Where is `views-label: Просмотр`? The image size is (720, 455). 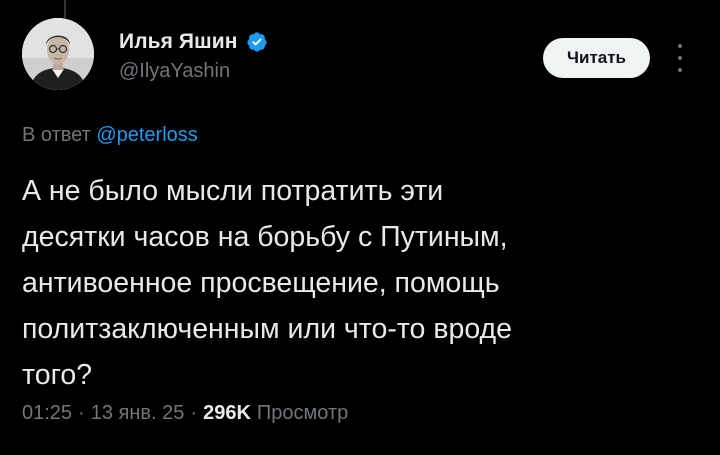
views-label: Просмотр is located at coordinates (302, 413).